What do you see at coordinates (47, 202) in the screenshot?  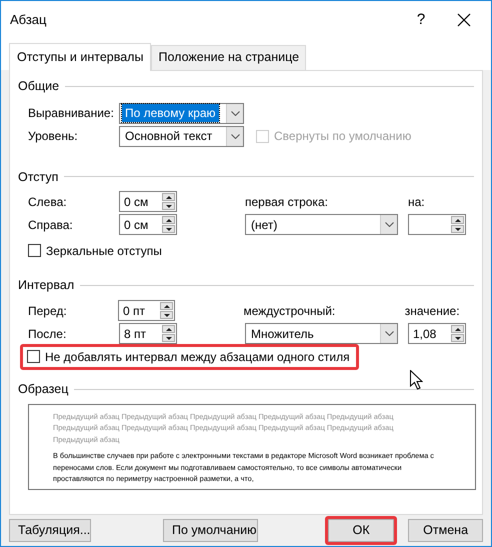 I see `field-label: Слева:` at bounding box center [47, 202].